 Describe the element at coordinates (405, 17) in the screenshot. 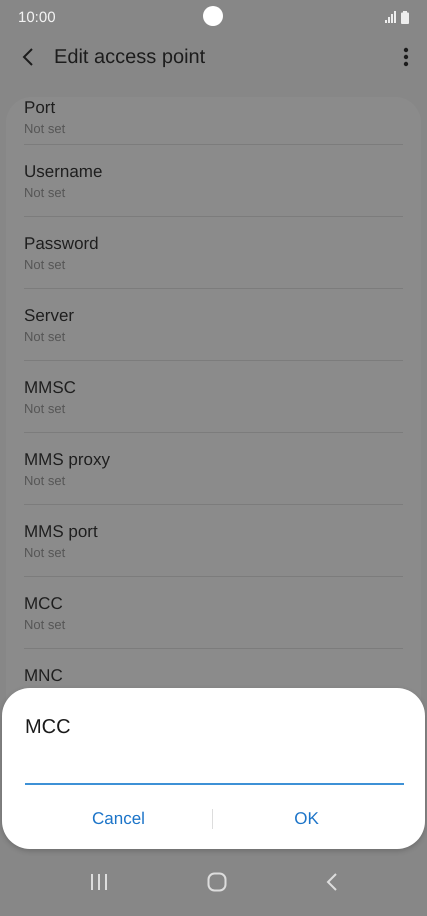

I see `battery-icon` at that location.